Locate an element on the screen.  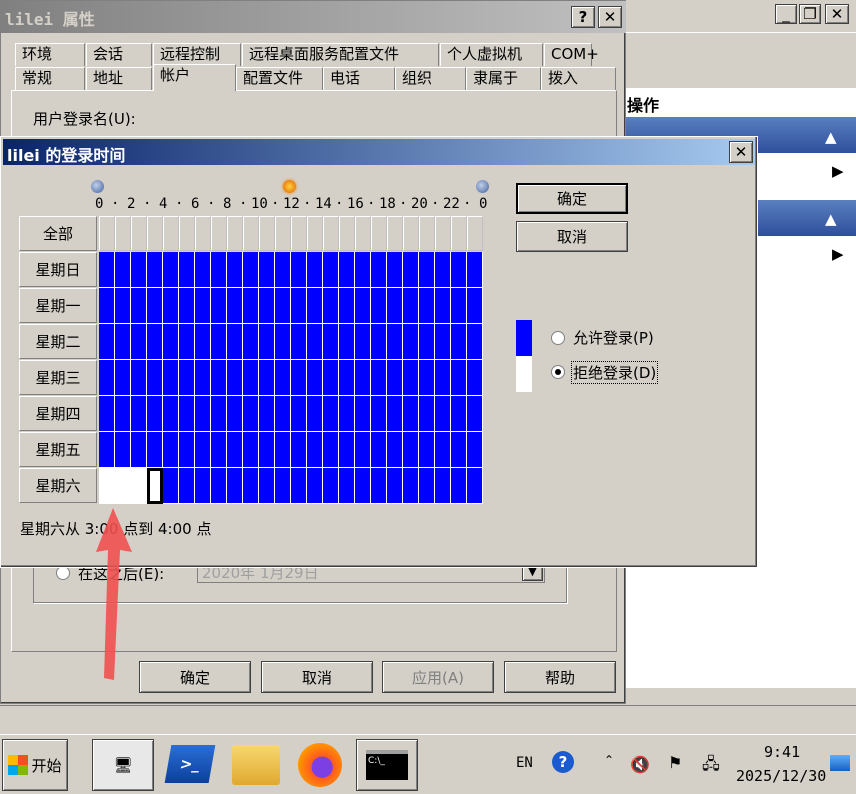
dialog-ok-button: 确定 is located at coordinates (572, 198).